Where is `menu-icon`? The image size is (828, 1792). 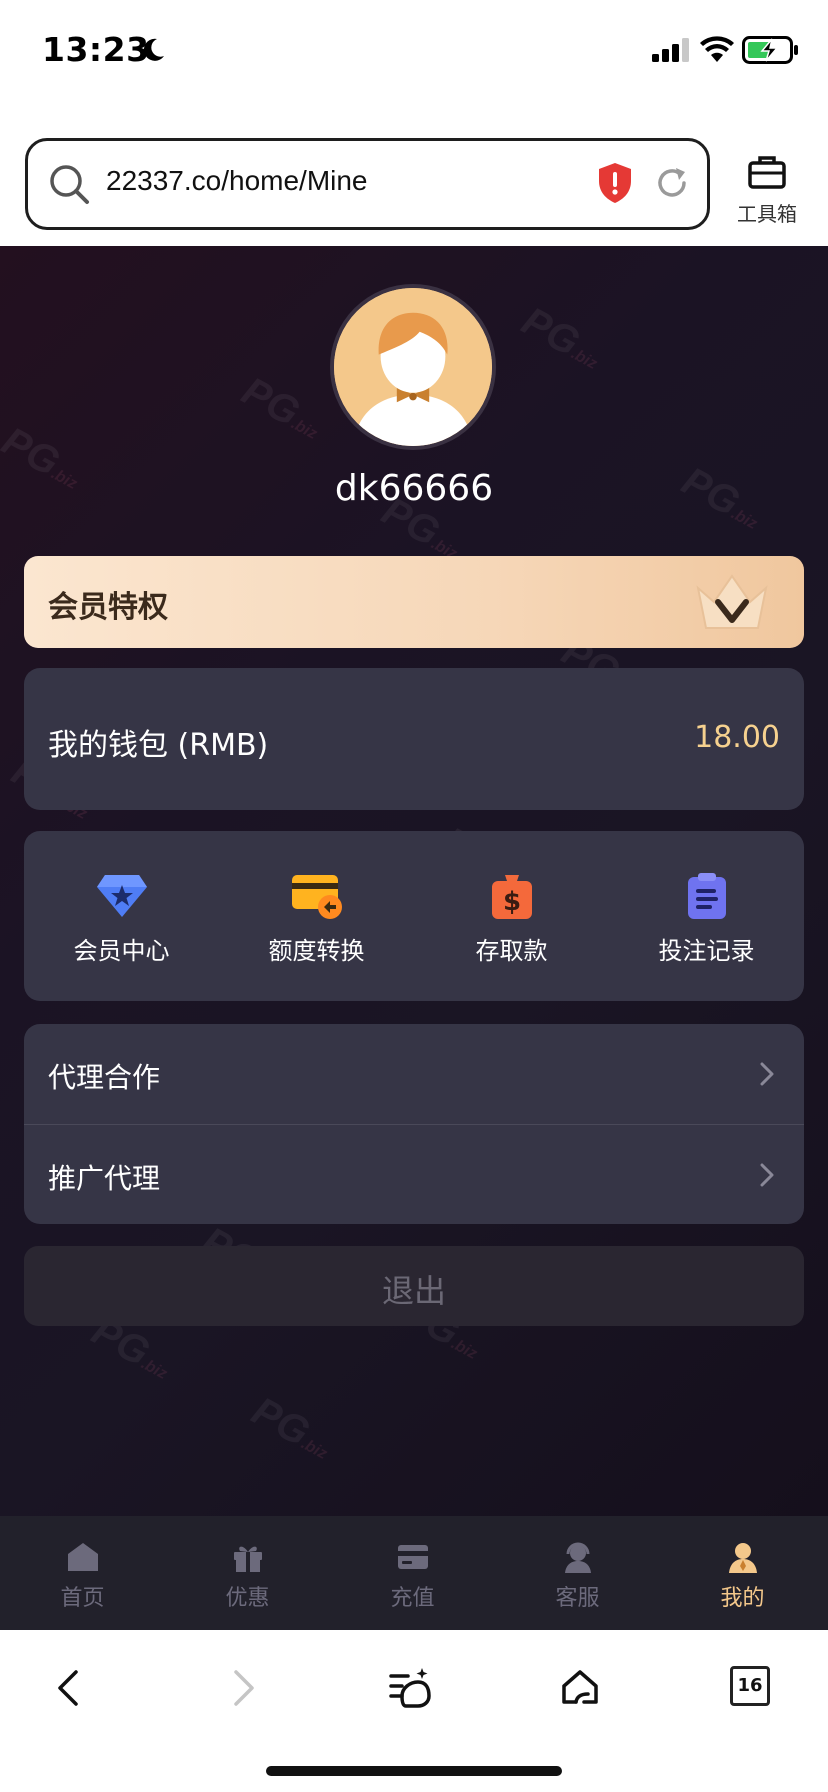
menu-icon is located at coordinates (410, 1688).